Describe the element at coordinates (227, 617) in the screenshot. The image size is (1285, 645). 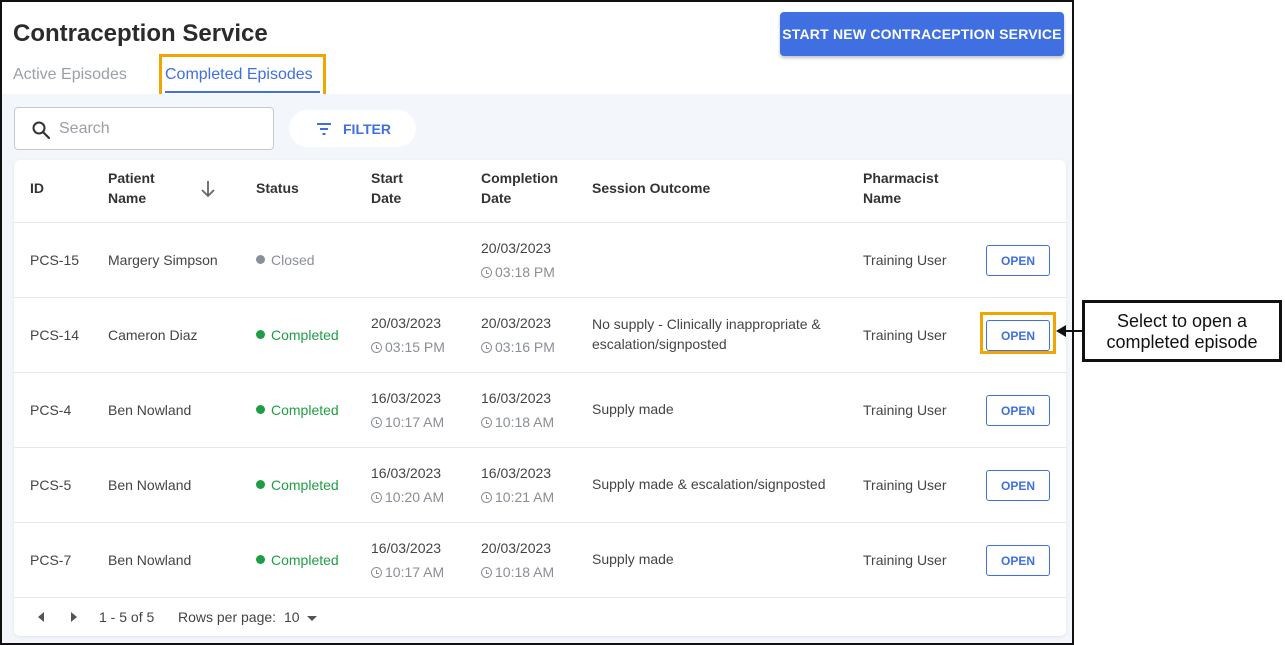
I see `rows-per-page-label: Rows per page:` at that location.